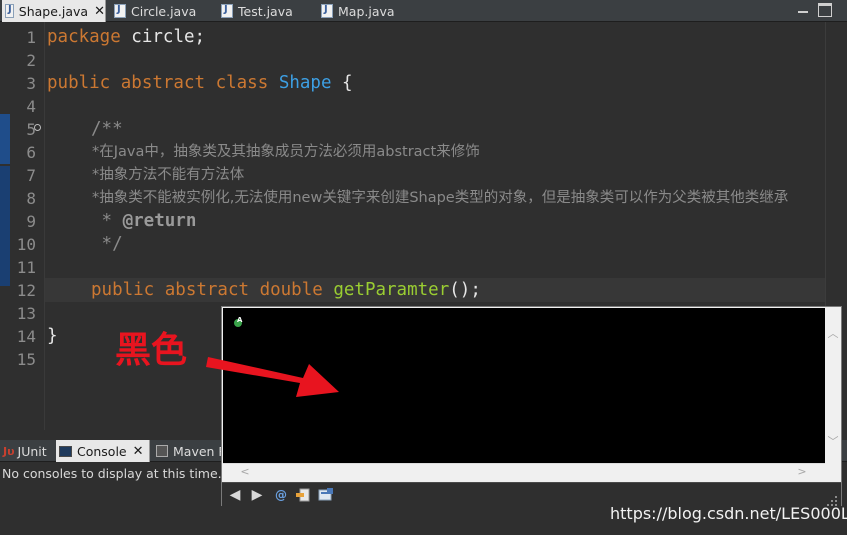 This screenshot has height=535, width=847. What do you see at coordinates (286, 152) in the screenshot?
I see `comment-line-6: *在Java中，抽象类及其抽象成员方法必须用abstract来修饰` at bounding box center [286, 152].